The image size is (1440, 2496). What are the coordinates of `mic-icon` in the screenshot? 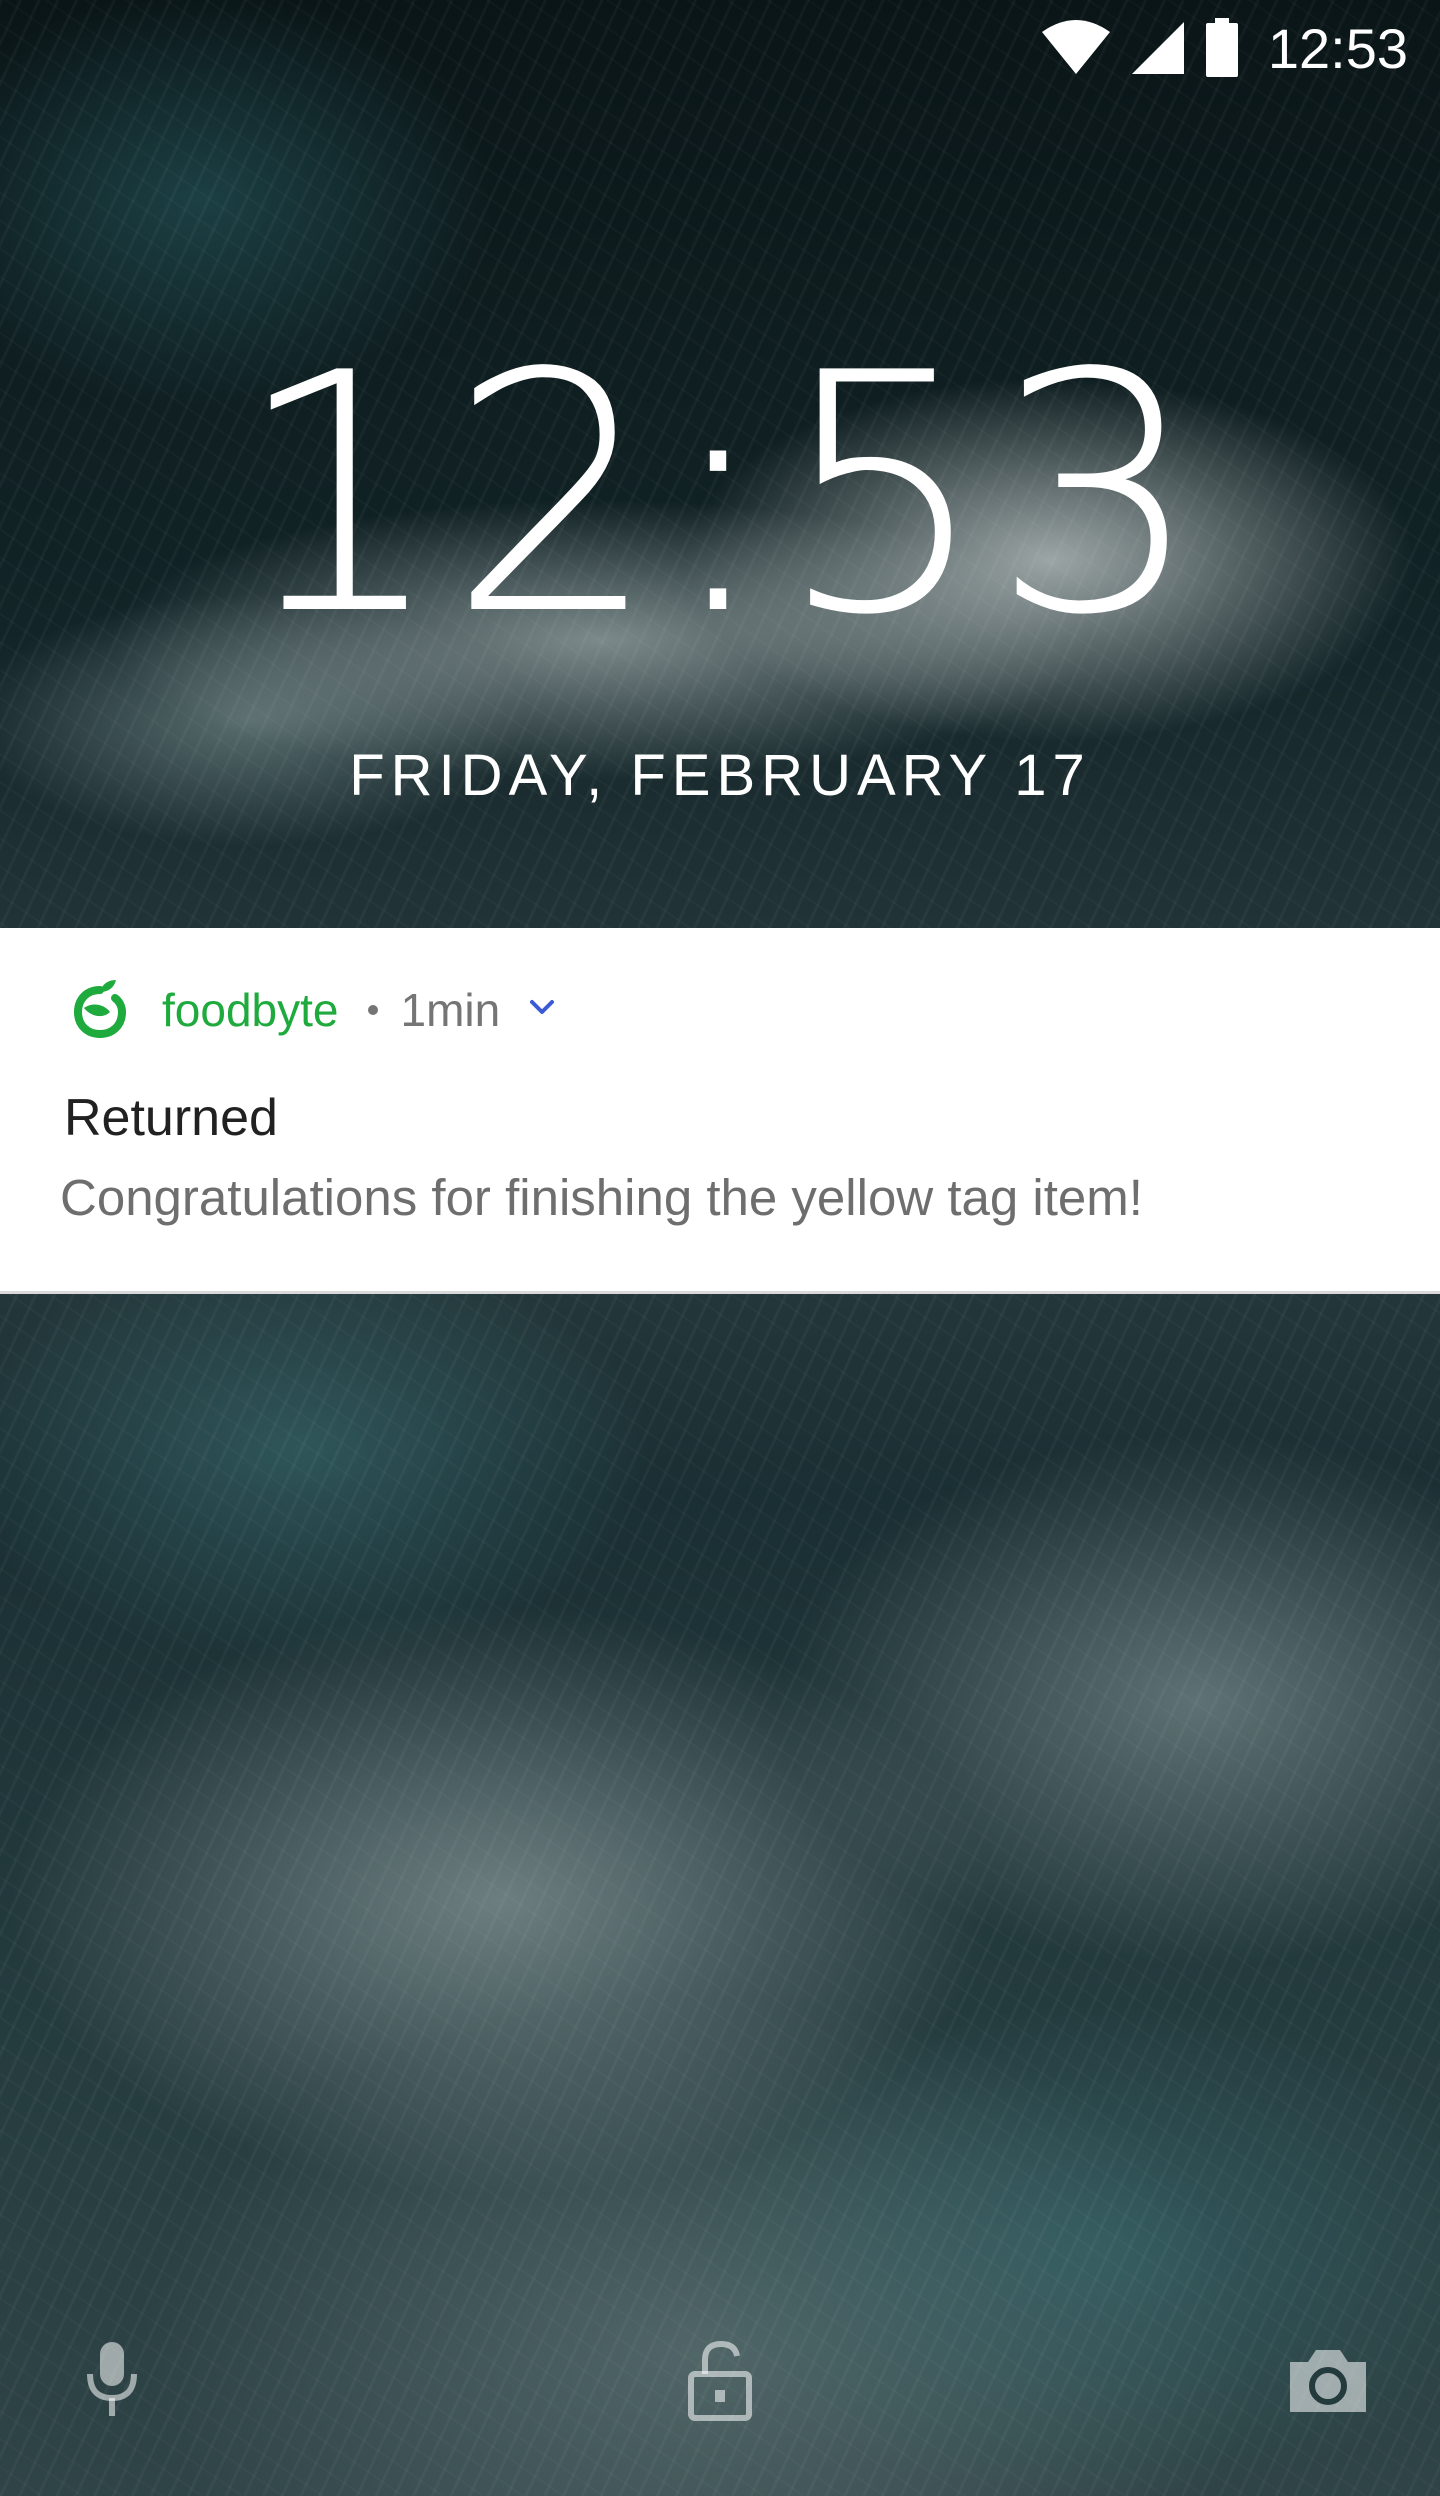 It's located at (112, 2380).